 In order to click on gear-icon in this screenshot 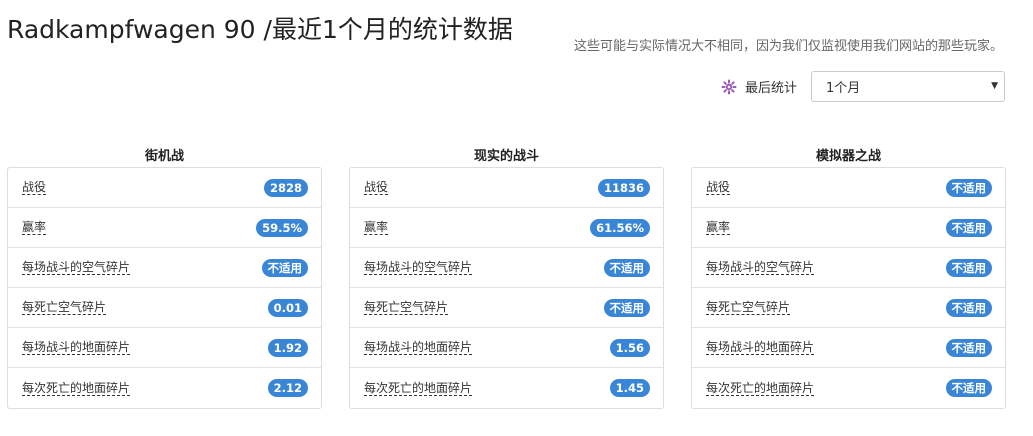, I will do `click(729, 87)`.